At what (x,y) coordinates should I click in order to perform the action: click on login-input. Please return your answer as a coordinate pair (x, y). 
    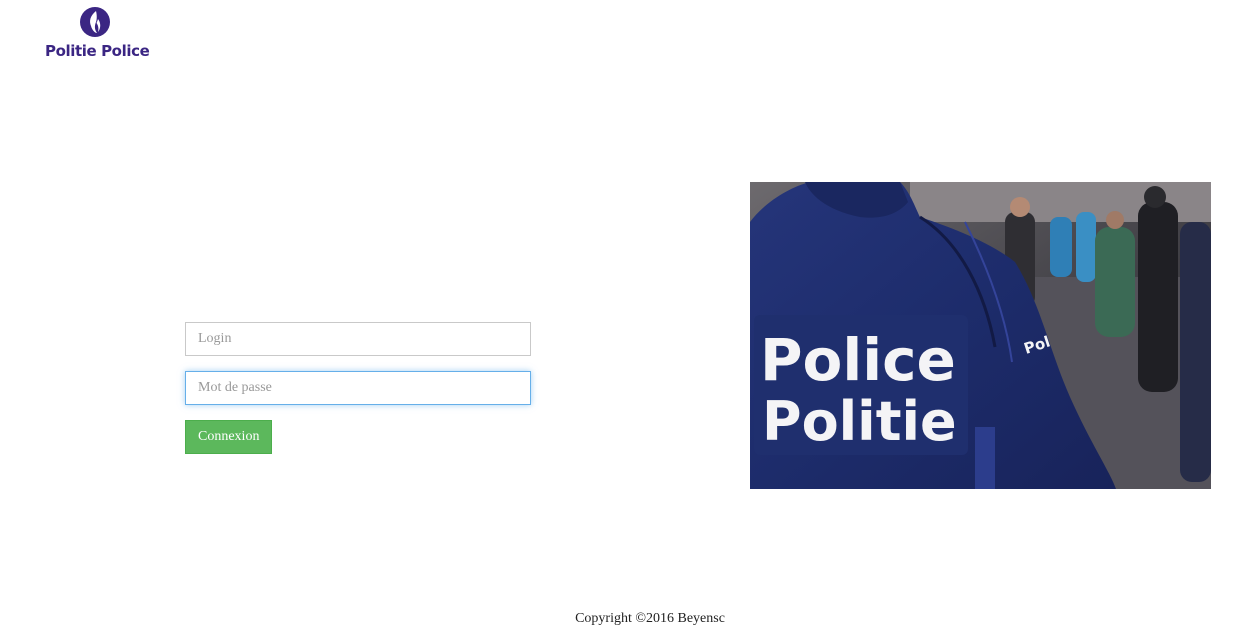
    Looking at the image, I should click on (358, 339).